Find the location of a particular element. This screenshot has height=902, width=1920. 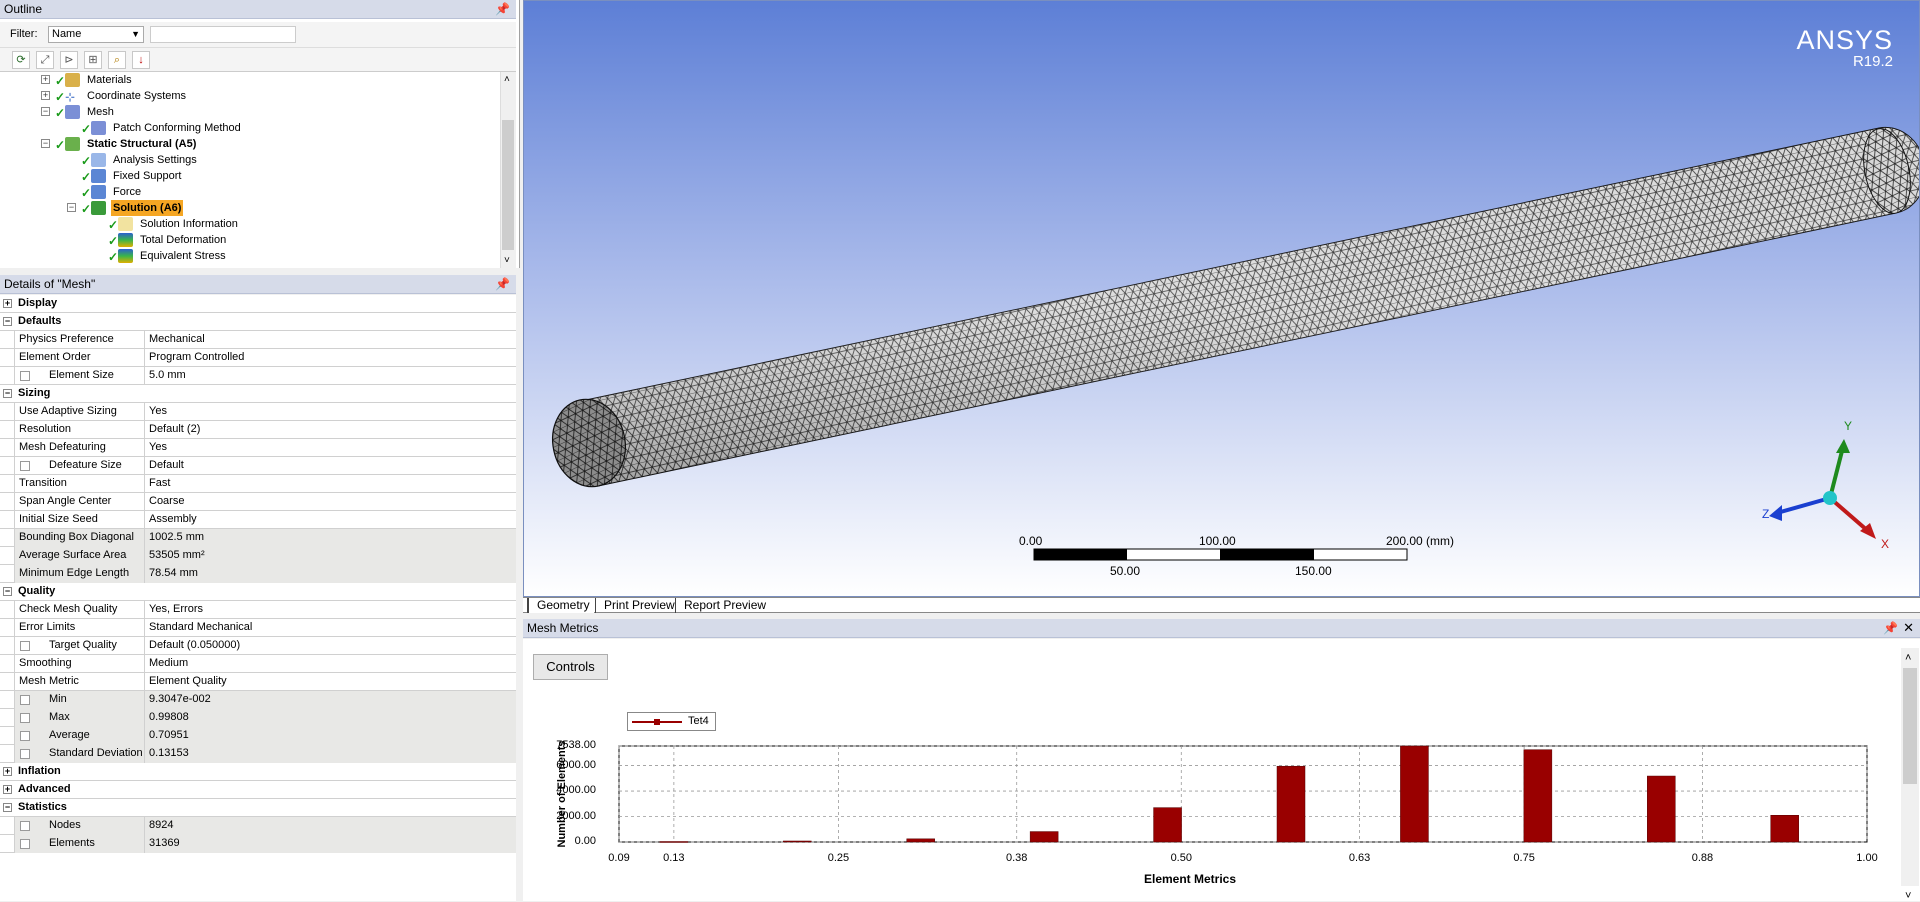

details-row: Nodes 8924 is located at coordinates (258, 826).